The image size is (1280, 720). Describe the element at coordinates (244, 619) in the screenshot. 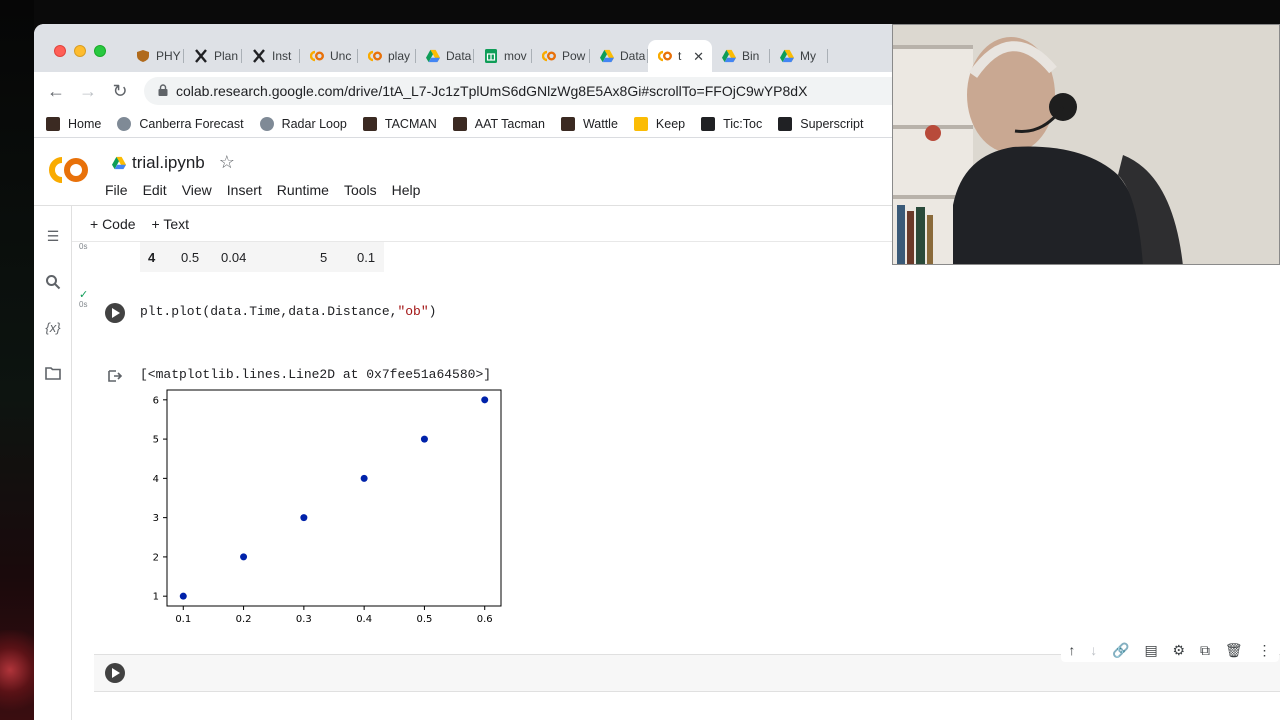

I see `x-tick-label: 0.2` at that location.